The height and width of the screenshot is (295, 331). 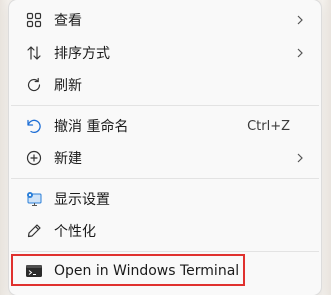 I want to click on menu-item-open-terminal: Open in Windows Terminal, so click(x=165, y=271).